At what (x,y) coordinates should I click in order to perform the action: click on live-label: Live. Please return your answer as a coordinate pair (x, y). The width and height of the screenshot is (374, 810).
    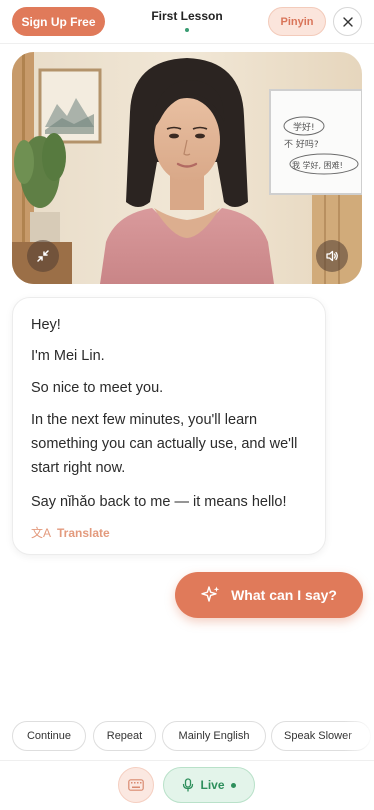
    Looking at the image, I should click on (212, 785).